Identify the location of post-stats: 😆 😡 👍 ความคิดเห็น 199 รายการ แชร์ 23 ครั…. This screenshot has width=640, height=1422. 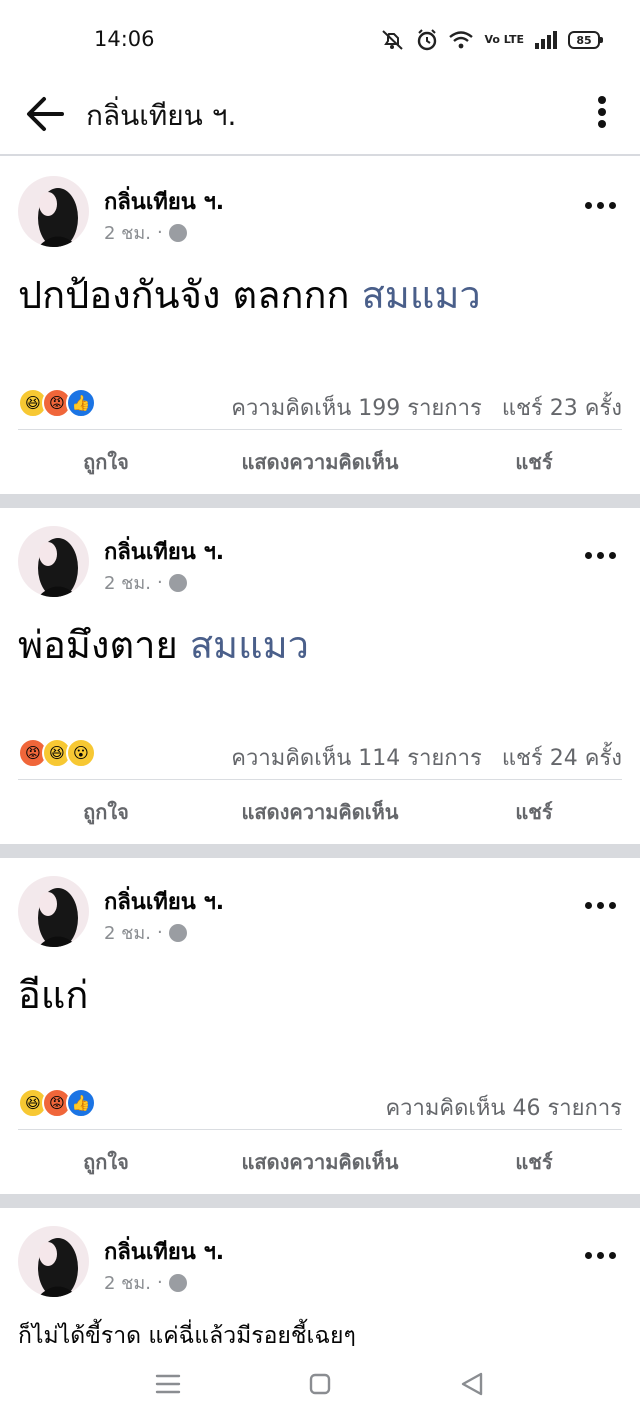
(320, 404).